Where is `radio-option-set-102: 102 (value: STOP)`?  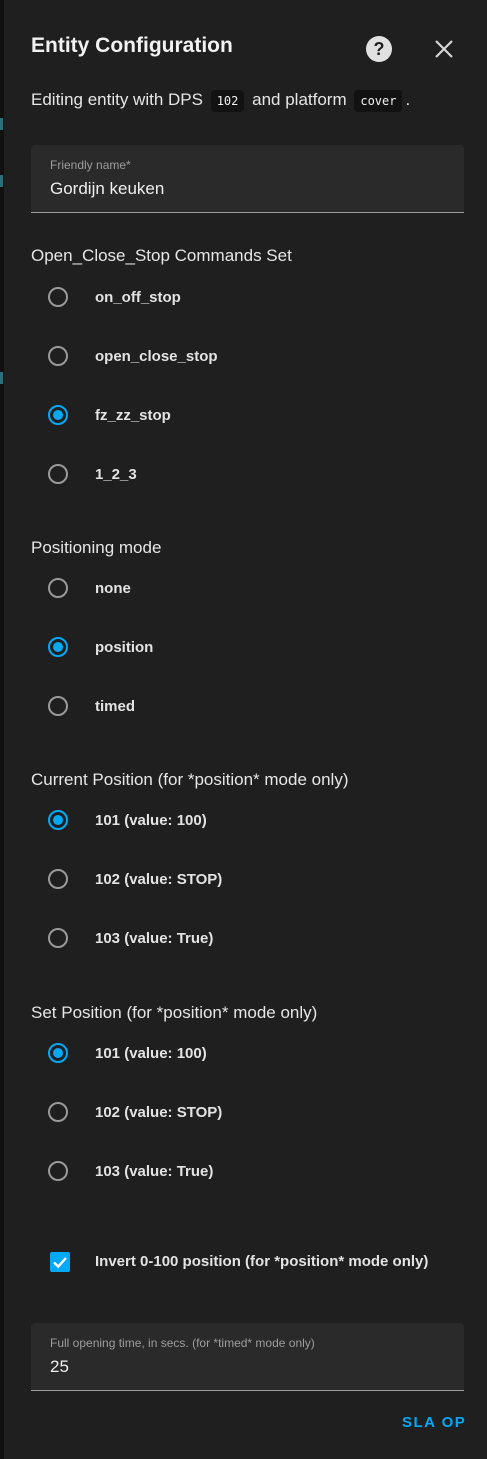 radio-option-set-102: 102 (value: STOP) is located at coordinates (247, 1114).